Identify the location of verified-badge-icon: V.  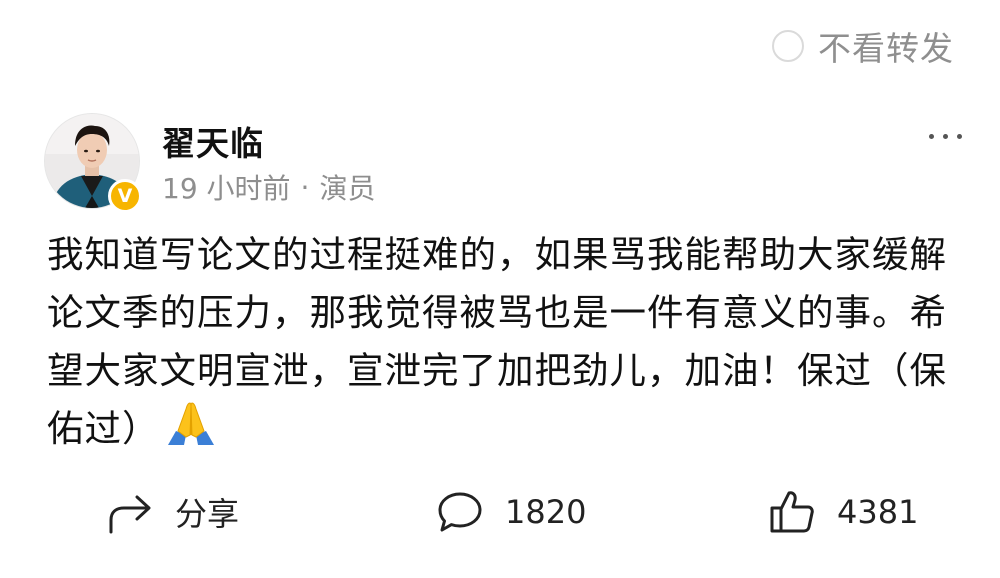
(125, 196).